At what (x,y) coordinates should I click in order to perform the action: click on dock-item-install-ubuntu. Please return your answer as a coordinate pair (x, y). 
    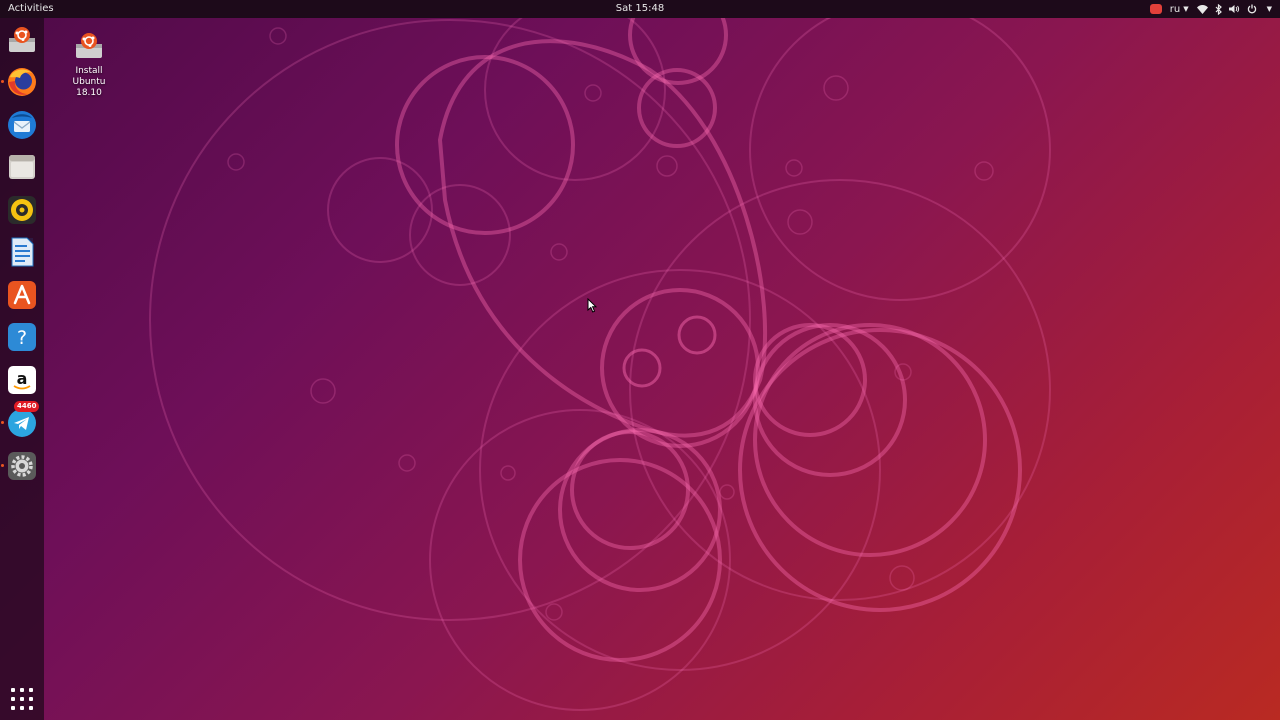
    Looking at the image, I should click on (22, 40).